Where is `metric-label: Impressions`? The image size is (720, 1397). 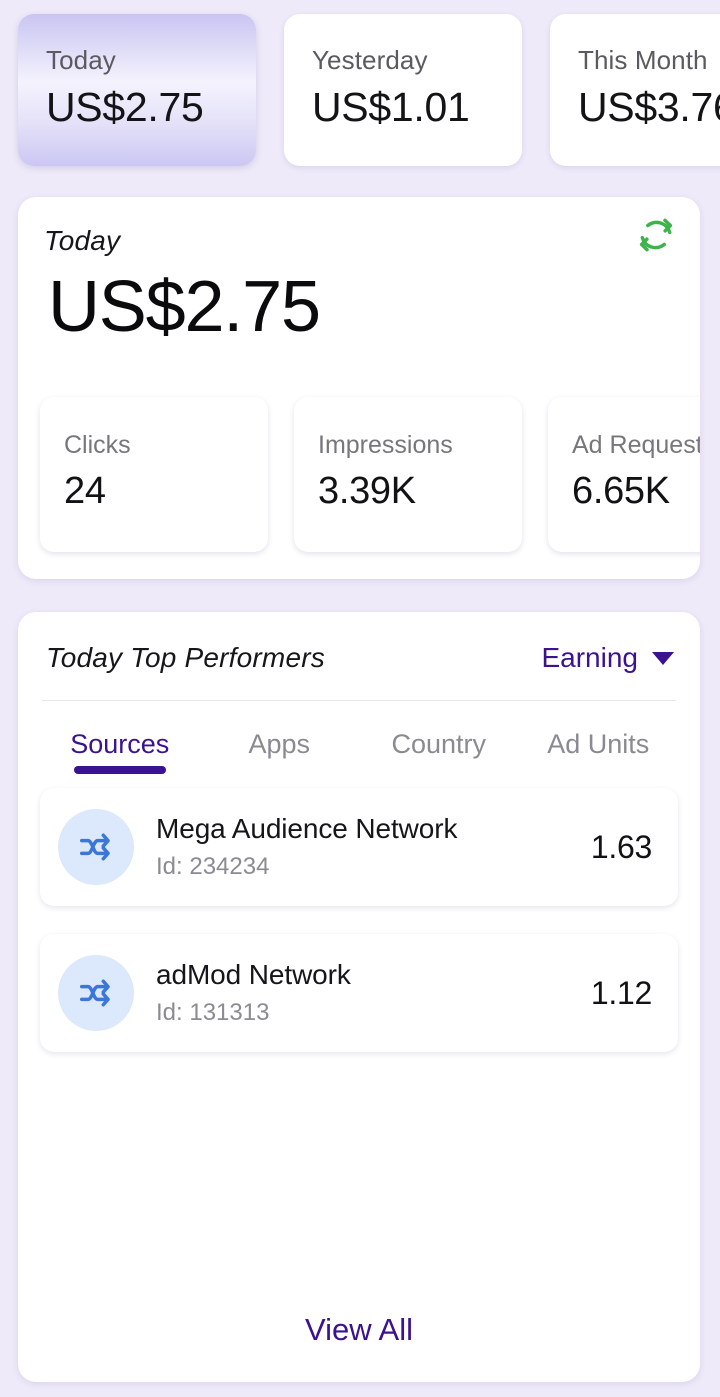
metric-label: Impressions is located at coordinates (385, 445).